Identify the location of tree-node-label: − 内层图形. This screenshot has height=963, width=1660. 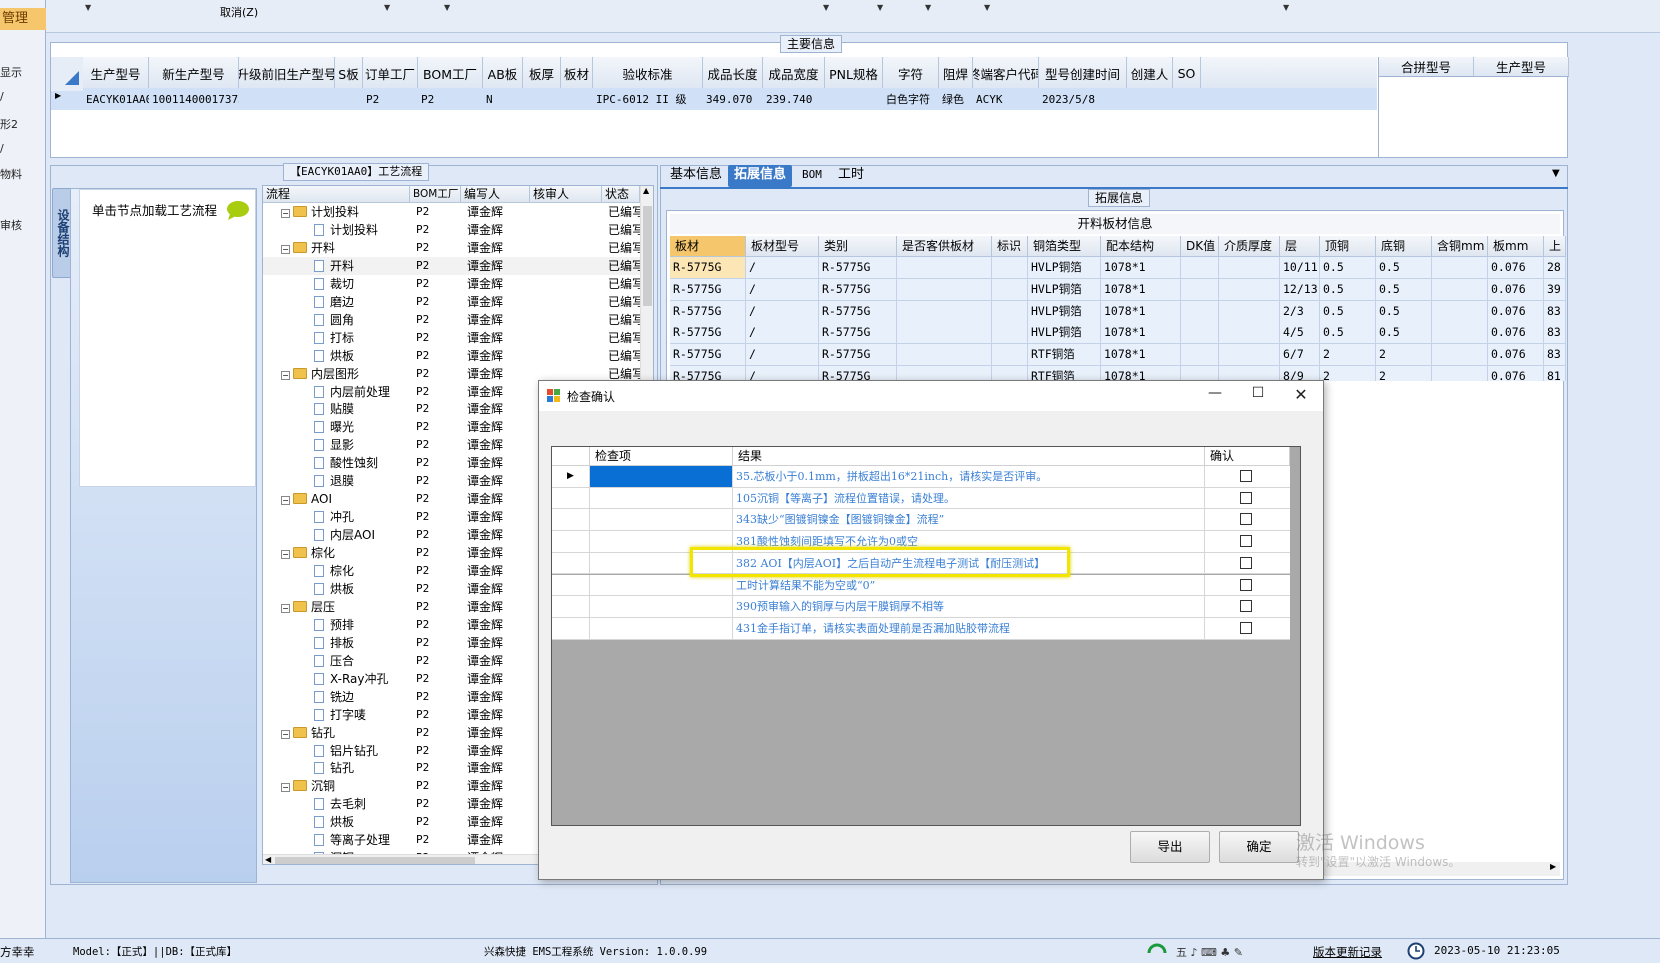
(345, 374).